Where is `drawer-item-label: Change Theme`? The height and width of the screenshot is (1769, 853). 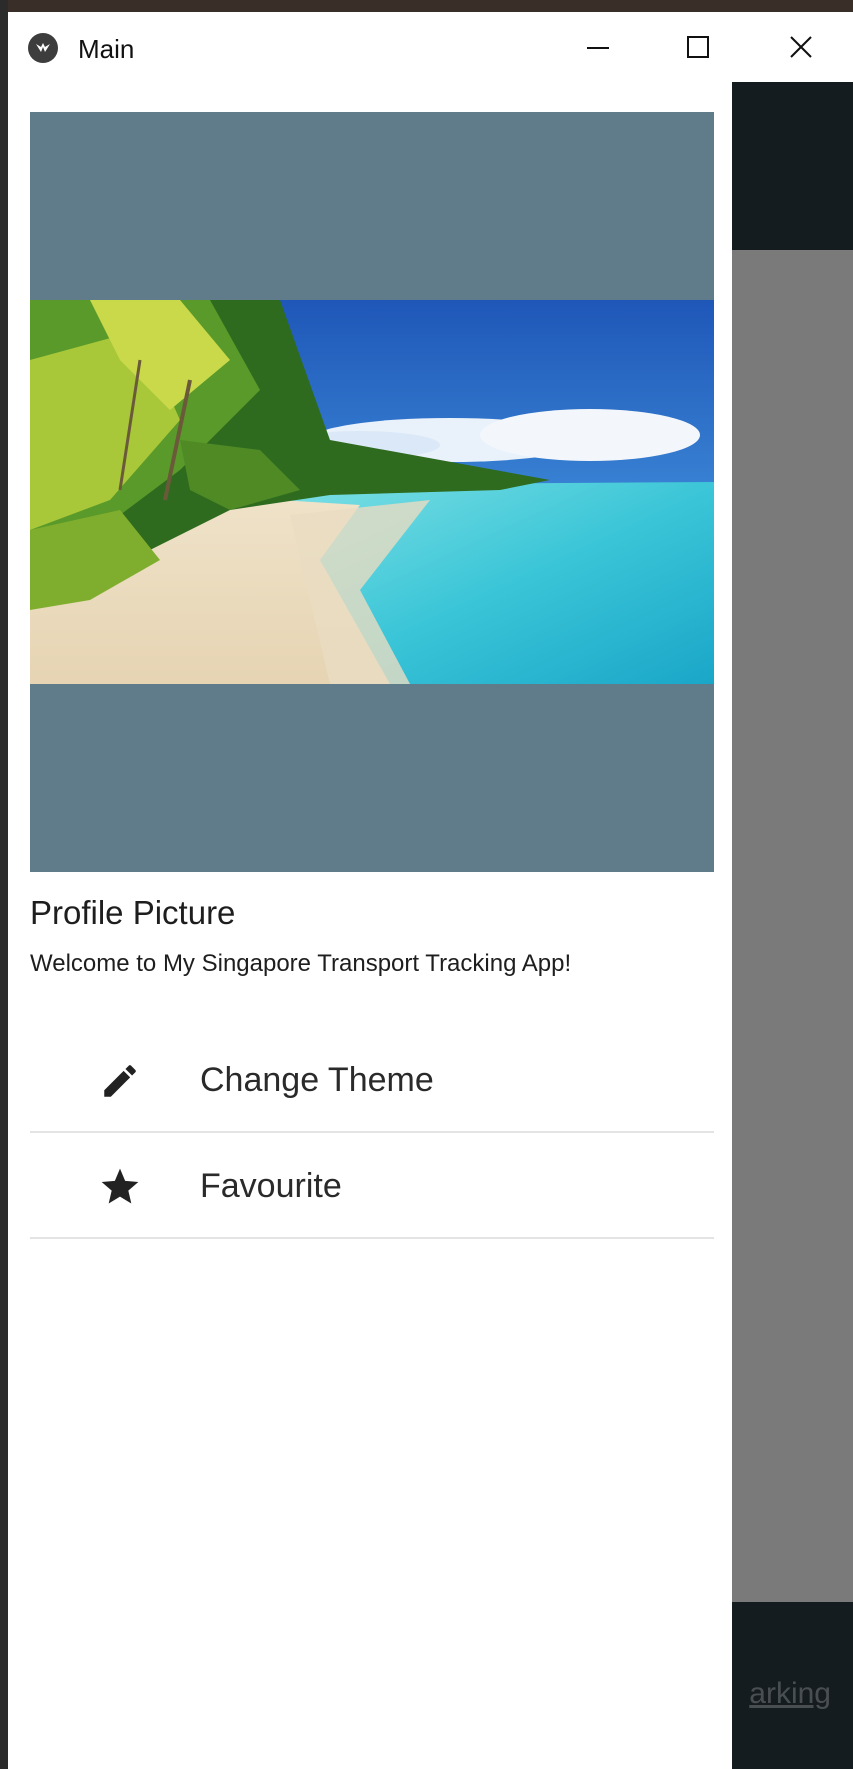 drawer-item-label: Change Theme is located at coordinates (317, 1080).